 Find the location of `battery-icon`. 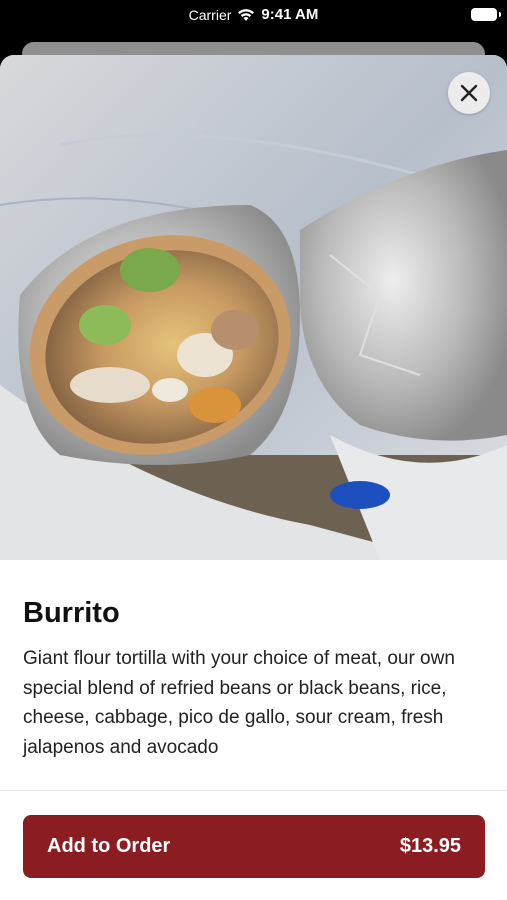

battery-icon is located at coordinates (486, 14).